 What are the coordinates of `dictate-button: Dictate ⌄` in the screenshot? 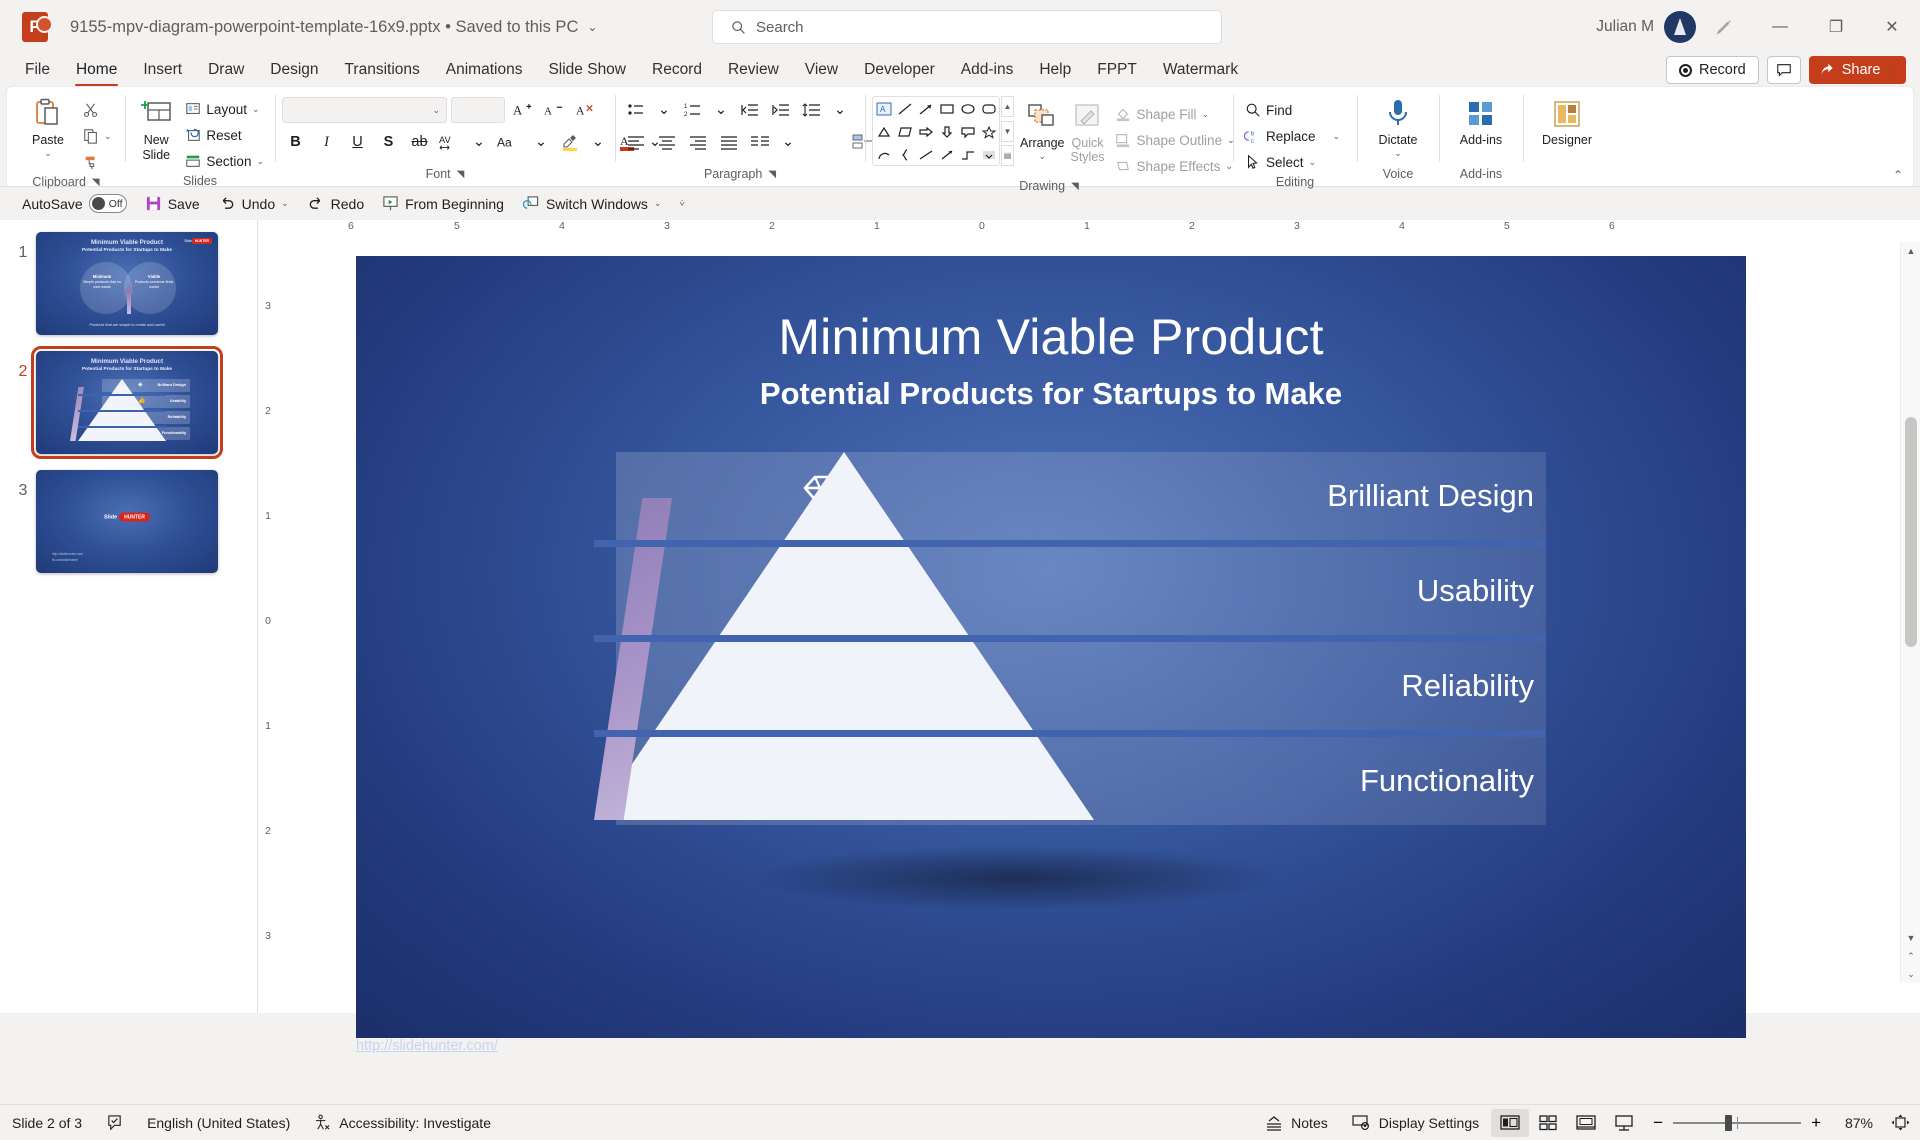 It's located at (1398, 126).